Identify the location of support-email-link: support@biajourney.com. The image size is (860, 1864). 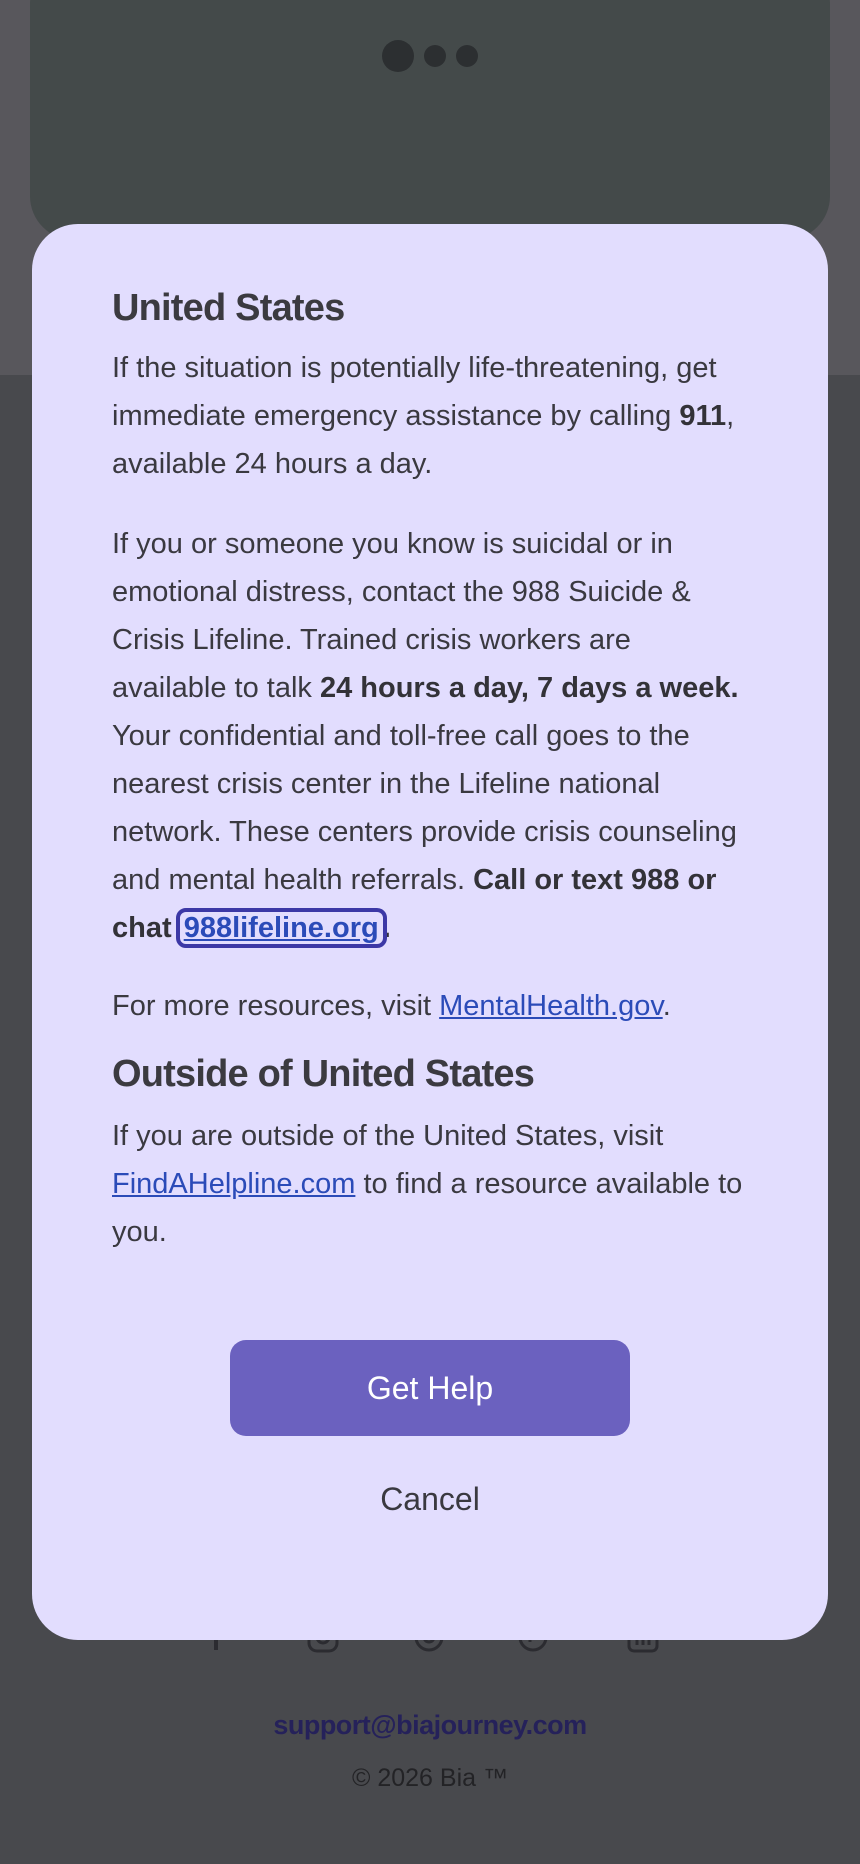
(430, 1725).